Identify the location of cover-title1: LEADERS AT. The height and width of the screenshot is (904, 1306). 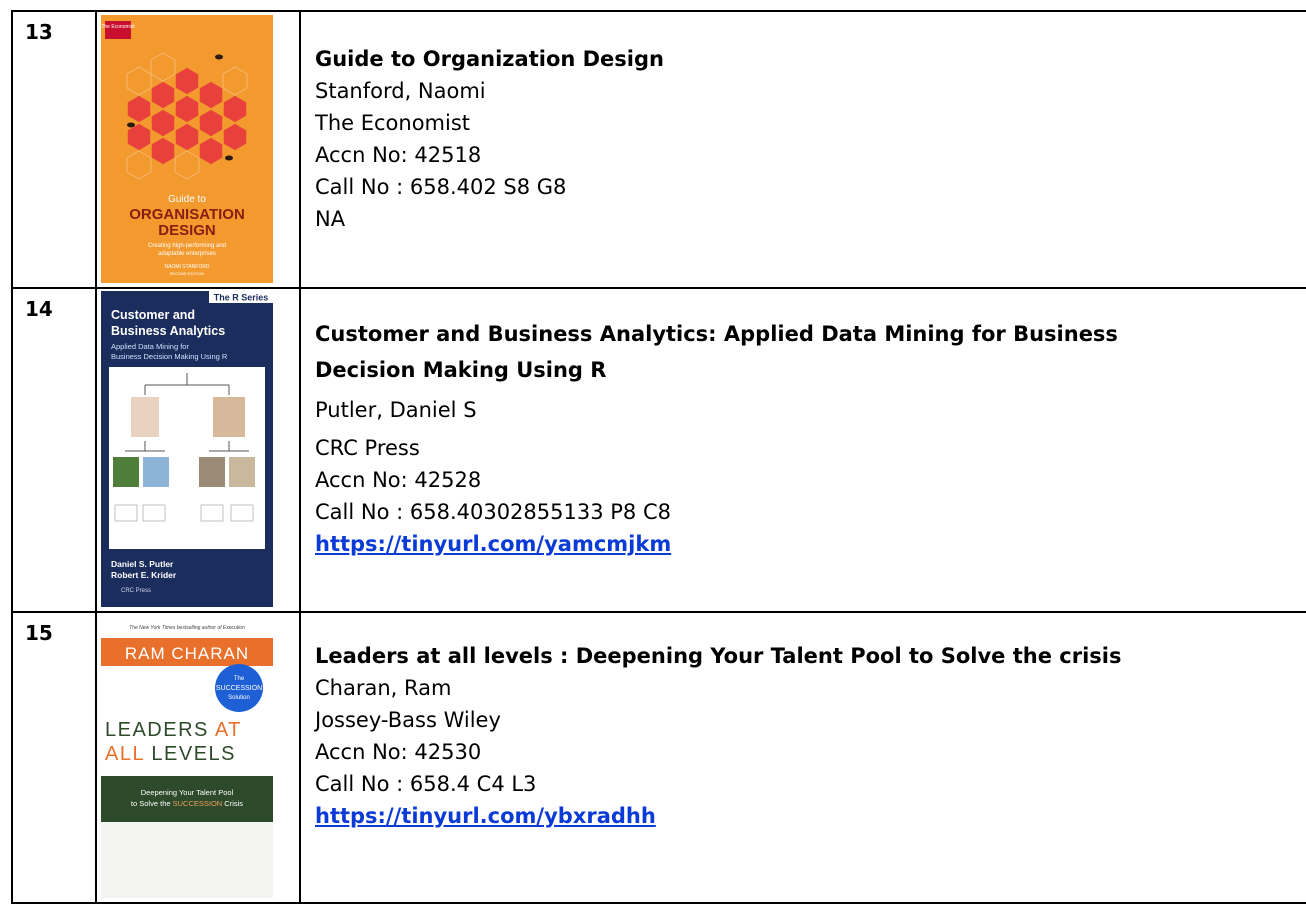
(173, 730).